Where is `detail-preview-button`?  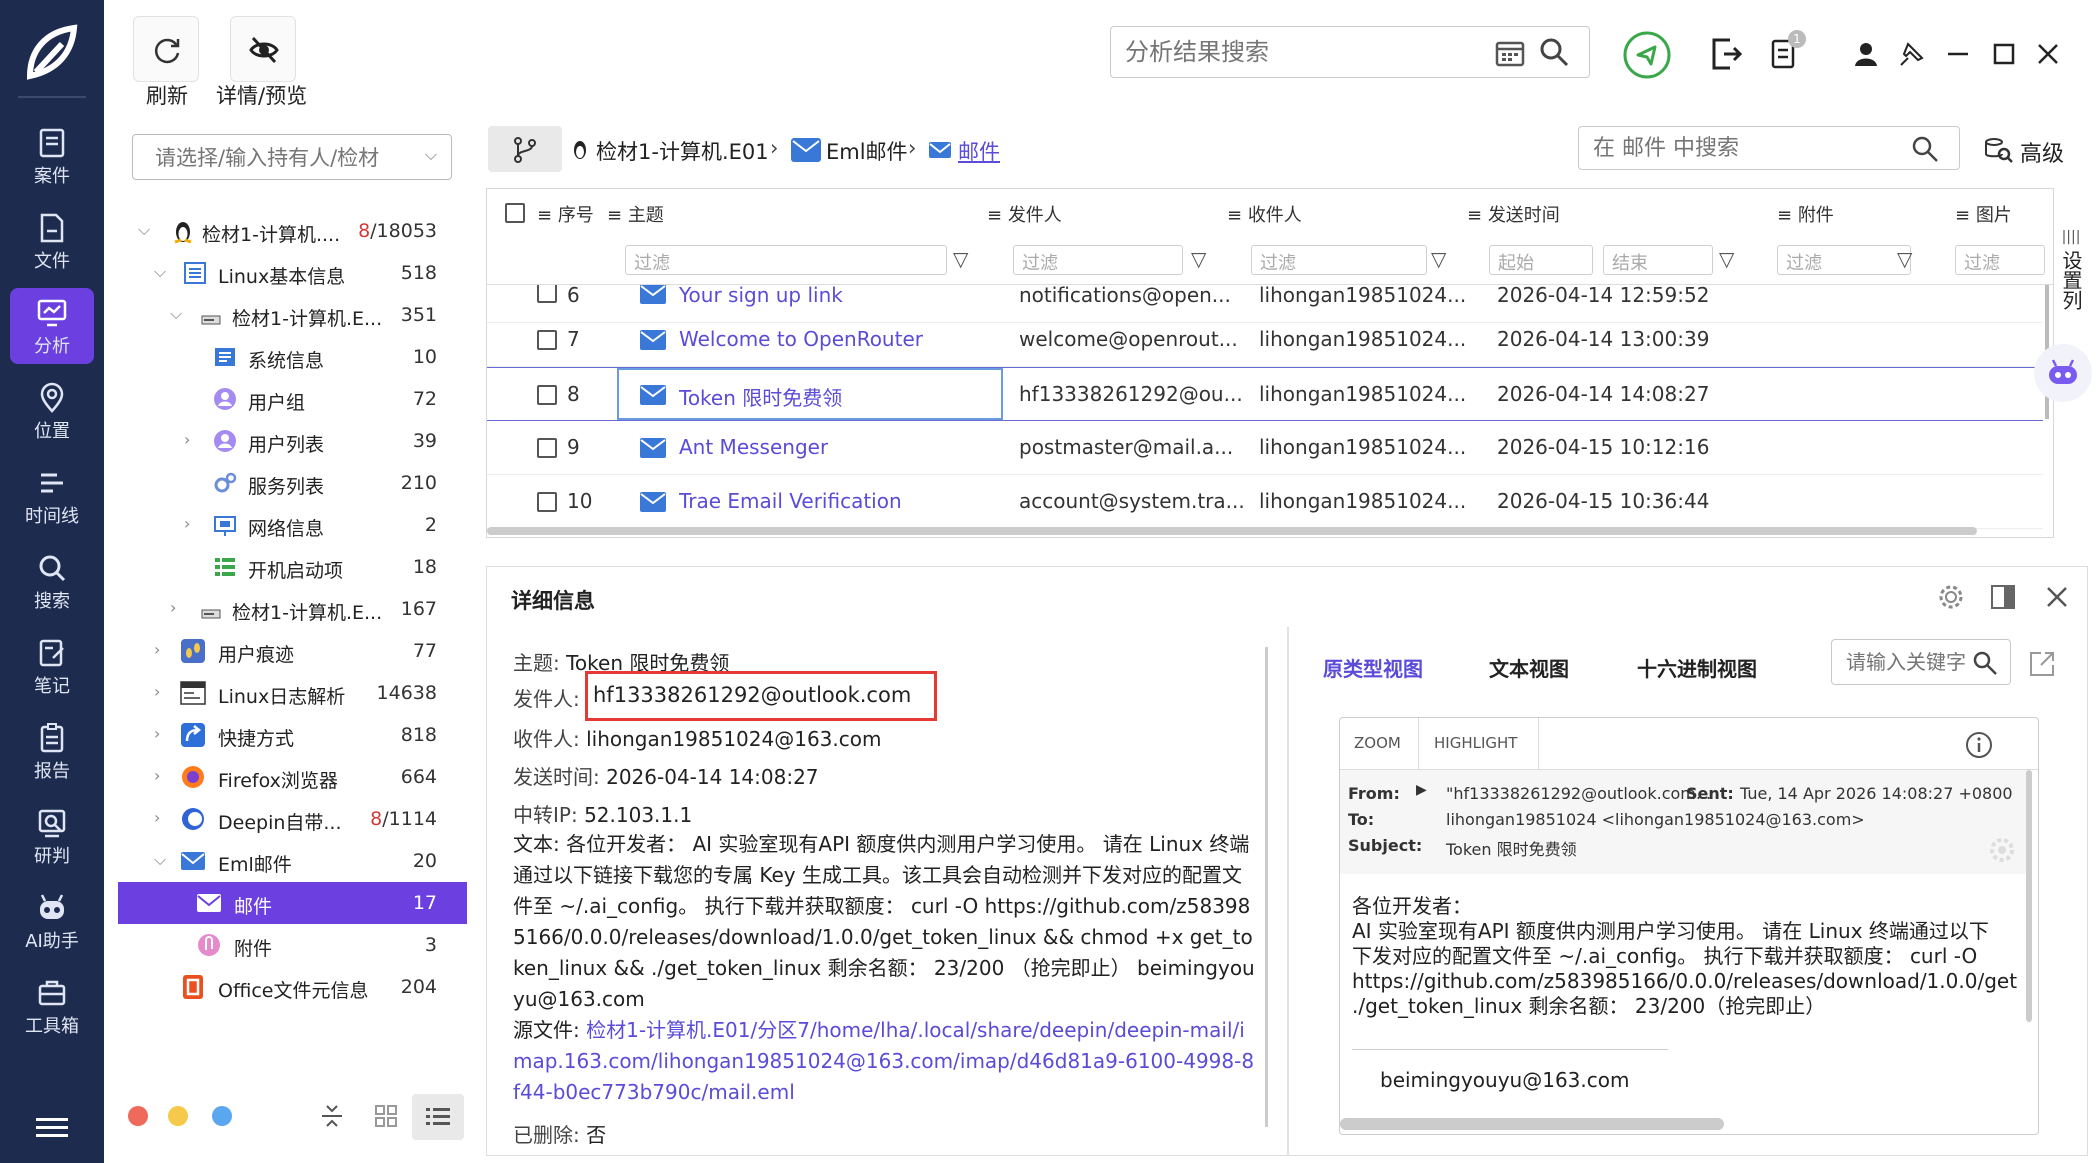
detail-preview-button is located at coordinates (263, 49).